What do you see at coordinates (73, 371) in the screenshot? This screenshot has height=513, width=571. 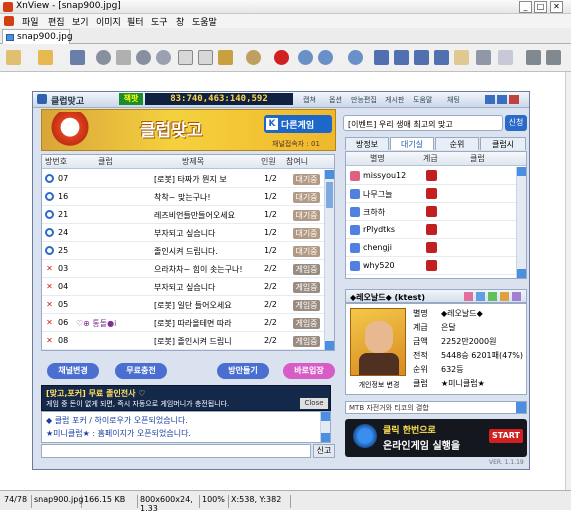 I see `change-channel-button: 채널변경` at bounding box center [73, 371].